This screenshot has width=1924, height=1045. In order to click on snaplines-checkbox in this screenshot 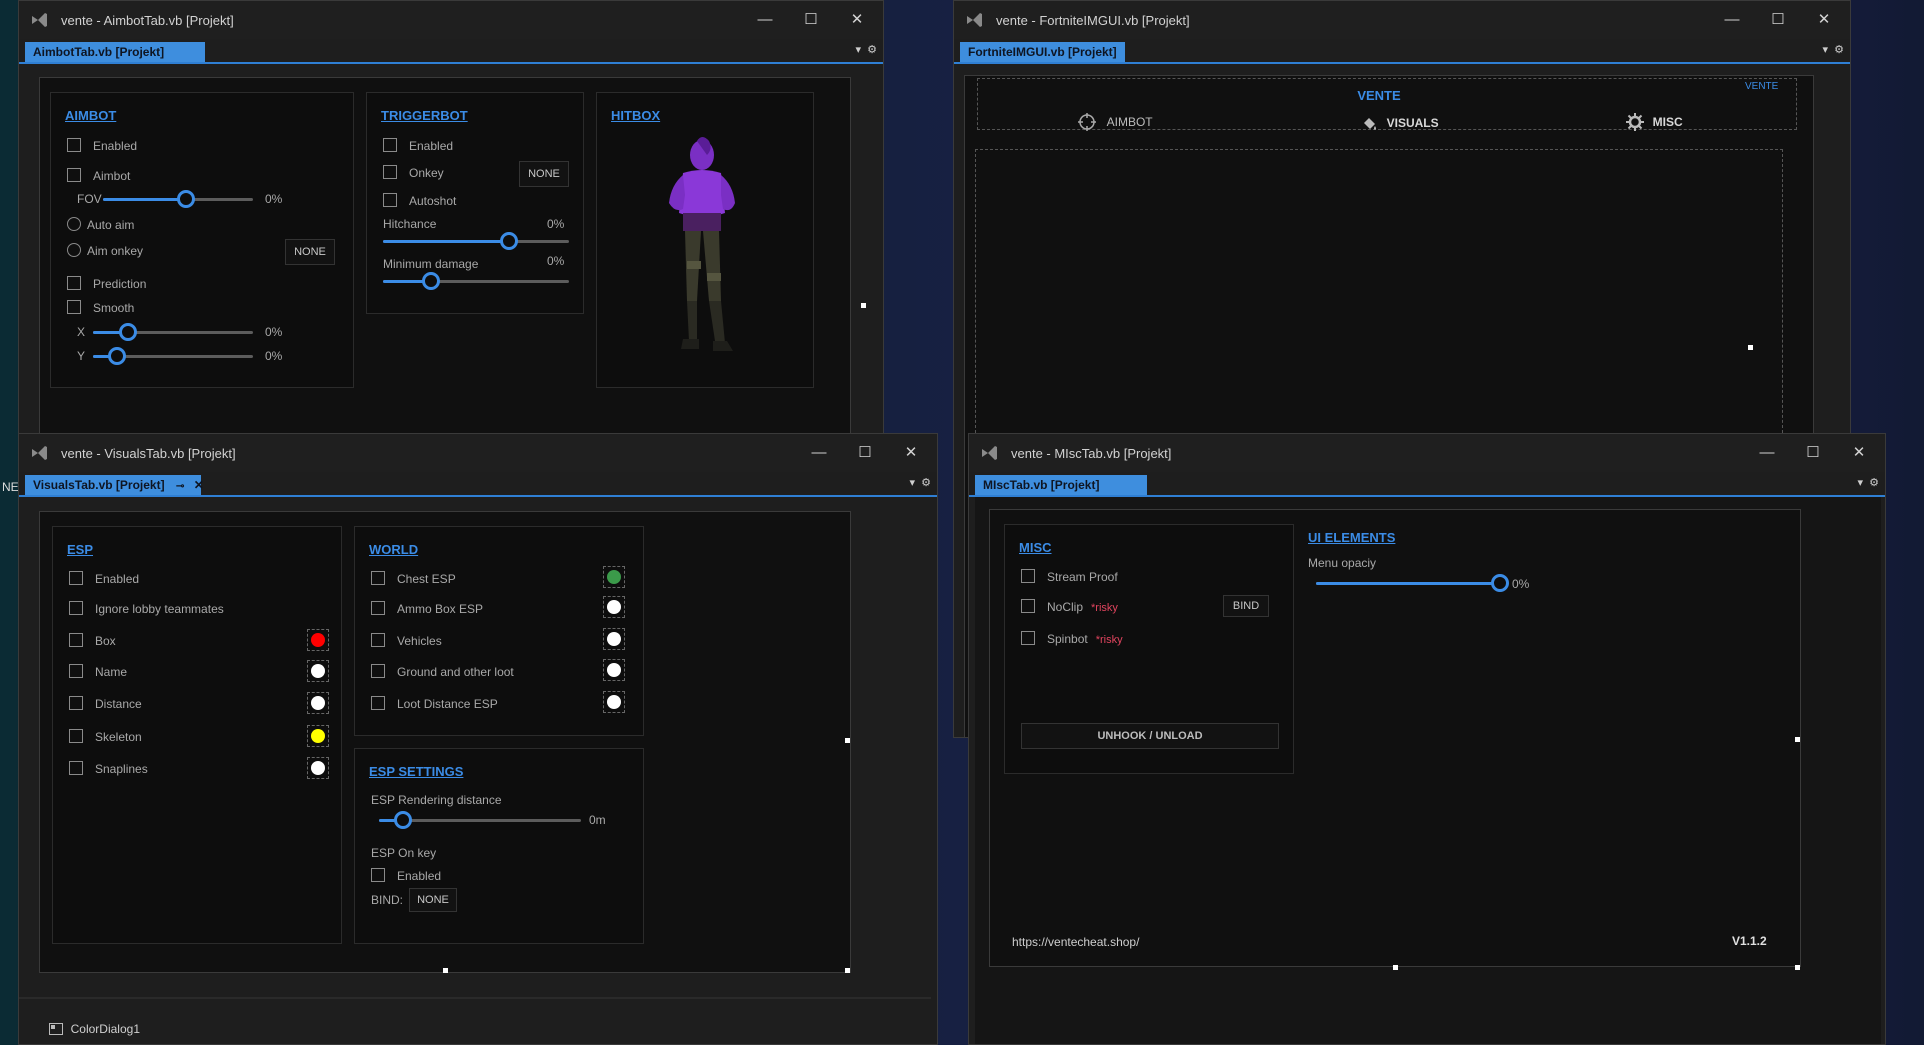, I will do `click(76, 768)`.